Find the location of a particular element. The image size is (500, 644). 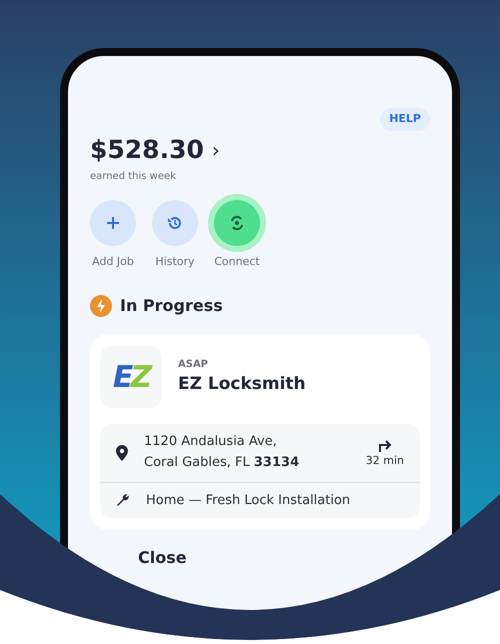

location-pin-icon is located at coordinates (122, 452).